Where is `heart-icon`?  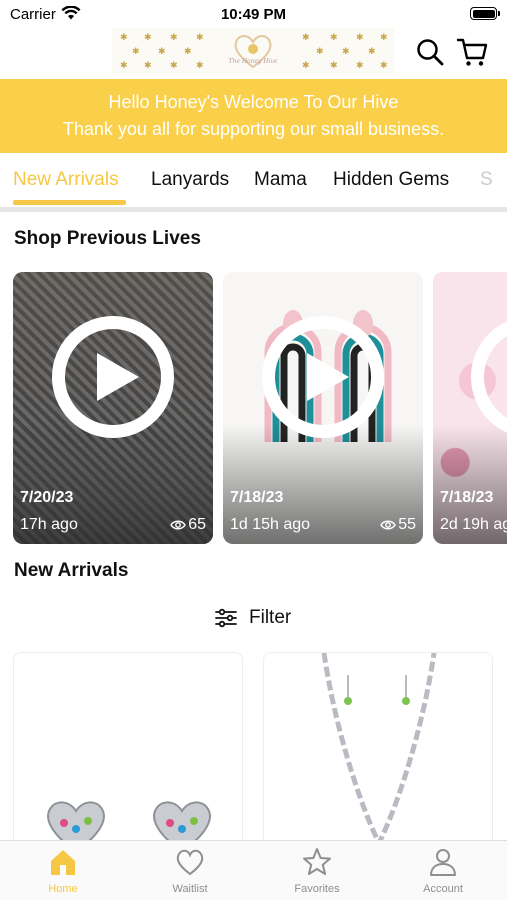
heart-icon is located at coordinates (190, 862).